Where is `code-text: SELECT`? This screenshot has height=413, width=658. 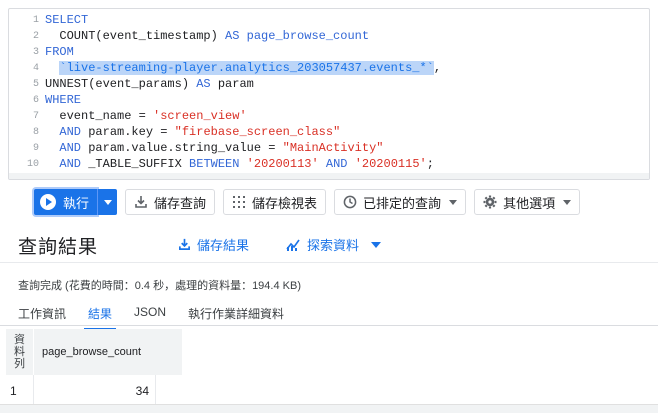
code-text: SELECT is located at coordinates (67, 20).